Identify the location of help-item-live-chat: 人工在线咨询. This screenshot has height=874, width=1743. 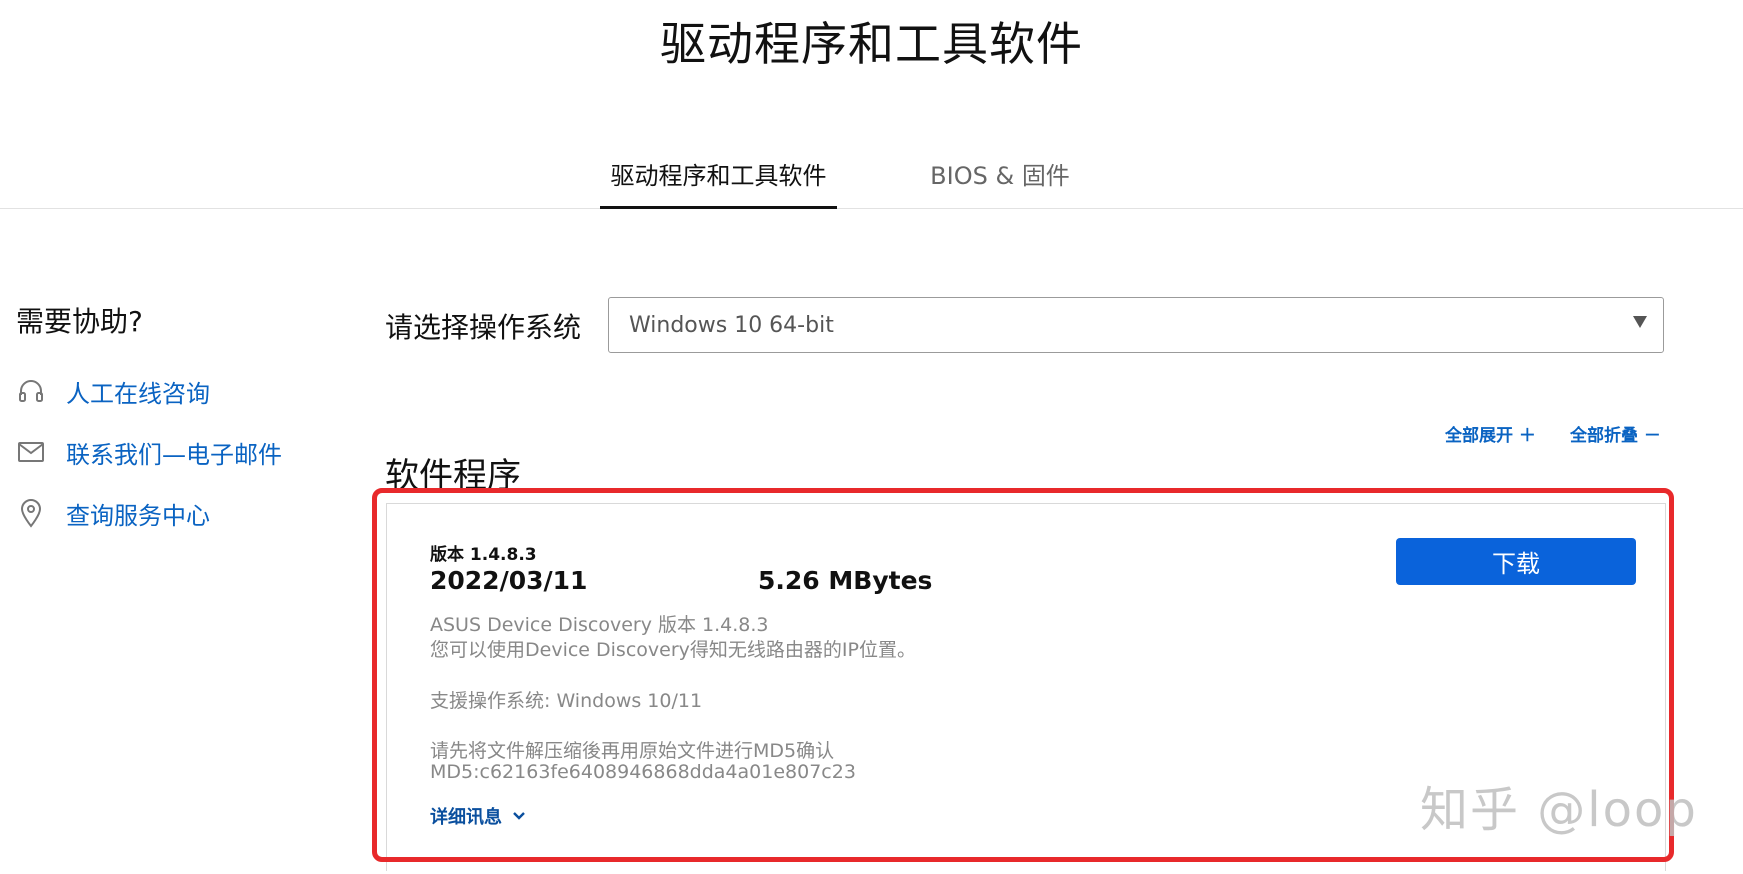
(113, 391).